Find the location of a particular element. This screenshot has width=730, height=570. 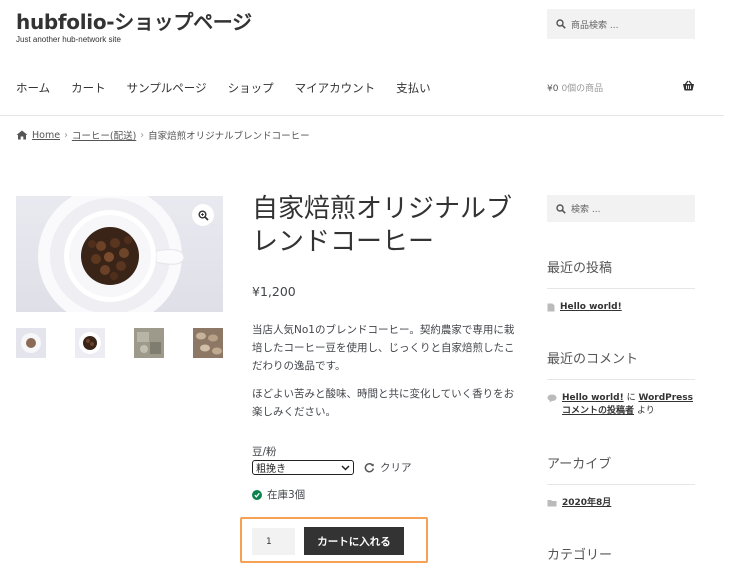

site-title: hubfolio-ショップページ is located at coordinates (134, 20).